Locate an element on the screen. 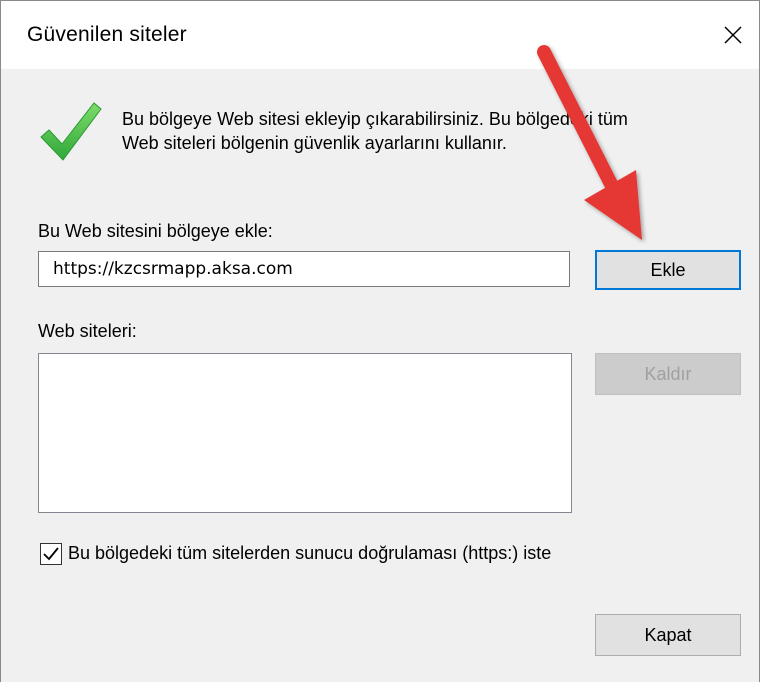  require-https-checkbox is located at coordinates (51, 554).